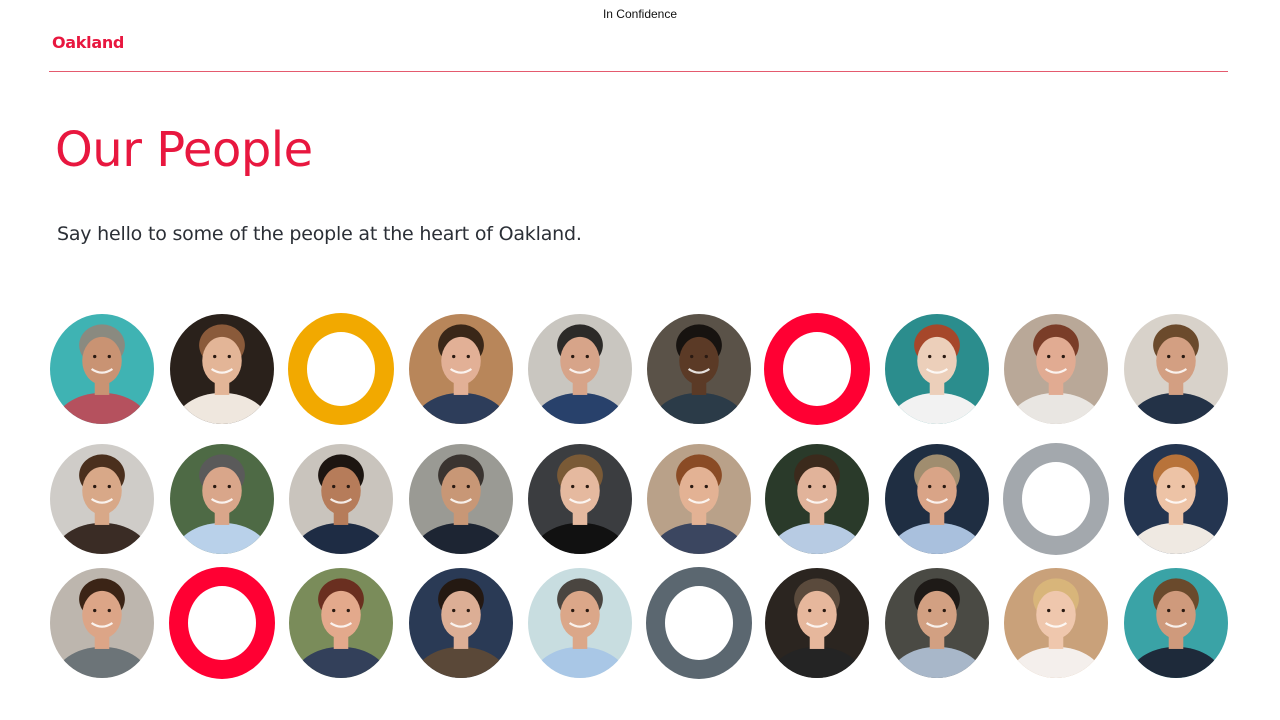 This screenshot has width=1280, height=720. I want to click on confidentiality-label: In Confidence, so click(640, 14).